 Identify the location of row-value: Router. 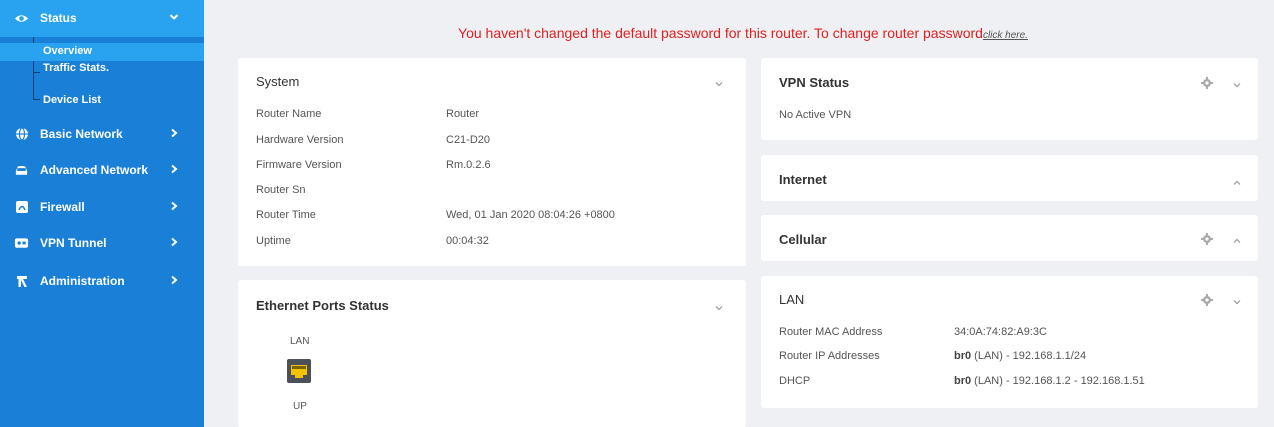
(463, 114).